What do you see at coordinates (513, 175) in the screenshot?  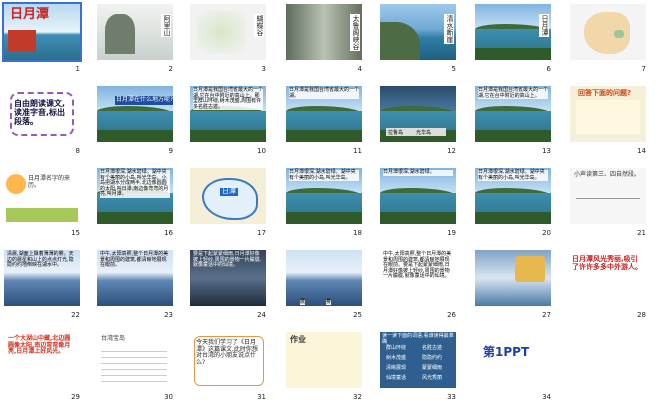 I see `slide-text: 日月潭很深,湖水碧绿。湖中央有个美丽的小岛,叫光华岛。` at bounding box center [513, 175].